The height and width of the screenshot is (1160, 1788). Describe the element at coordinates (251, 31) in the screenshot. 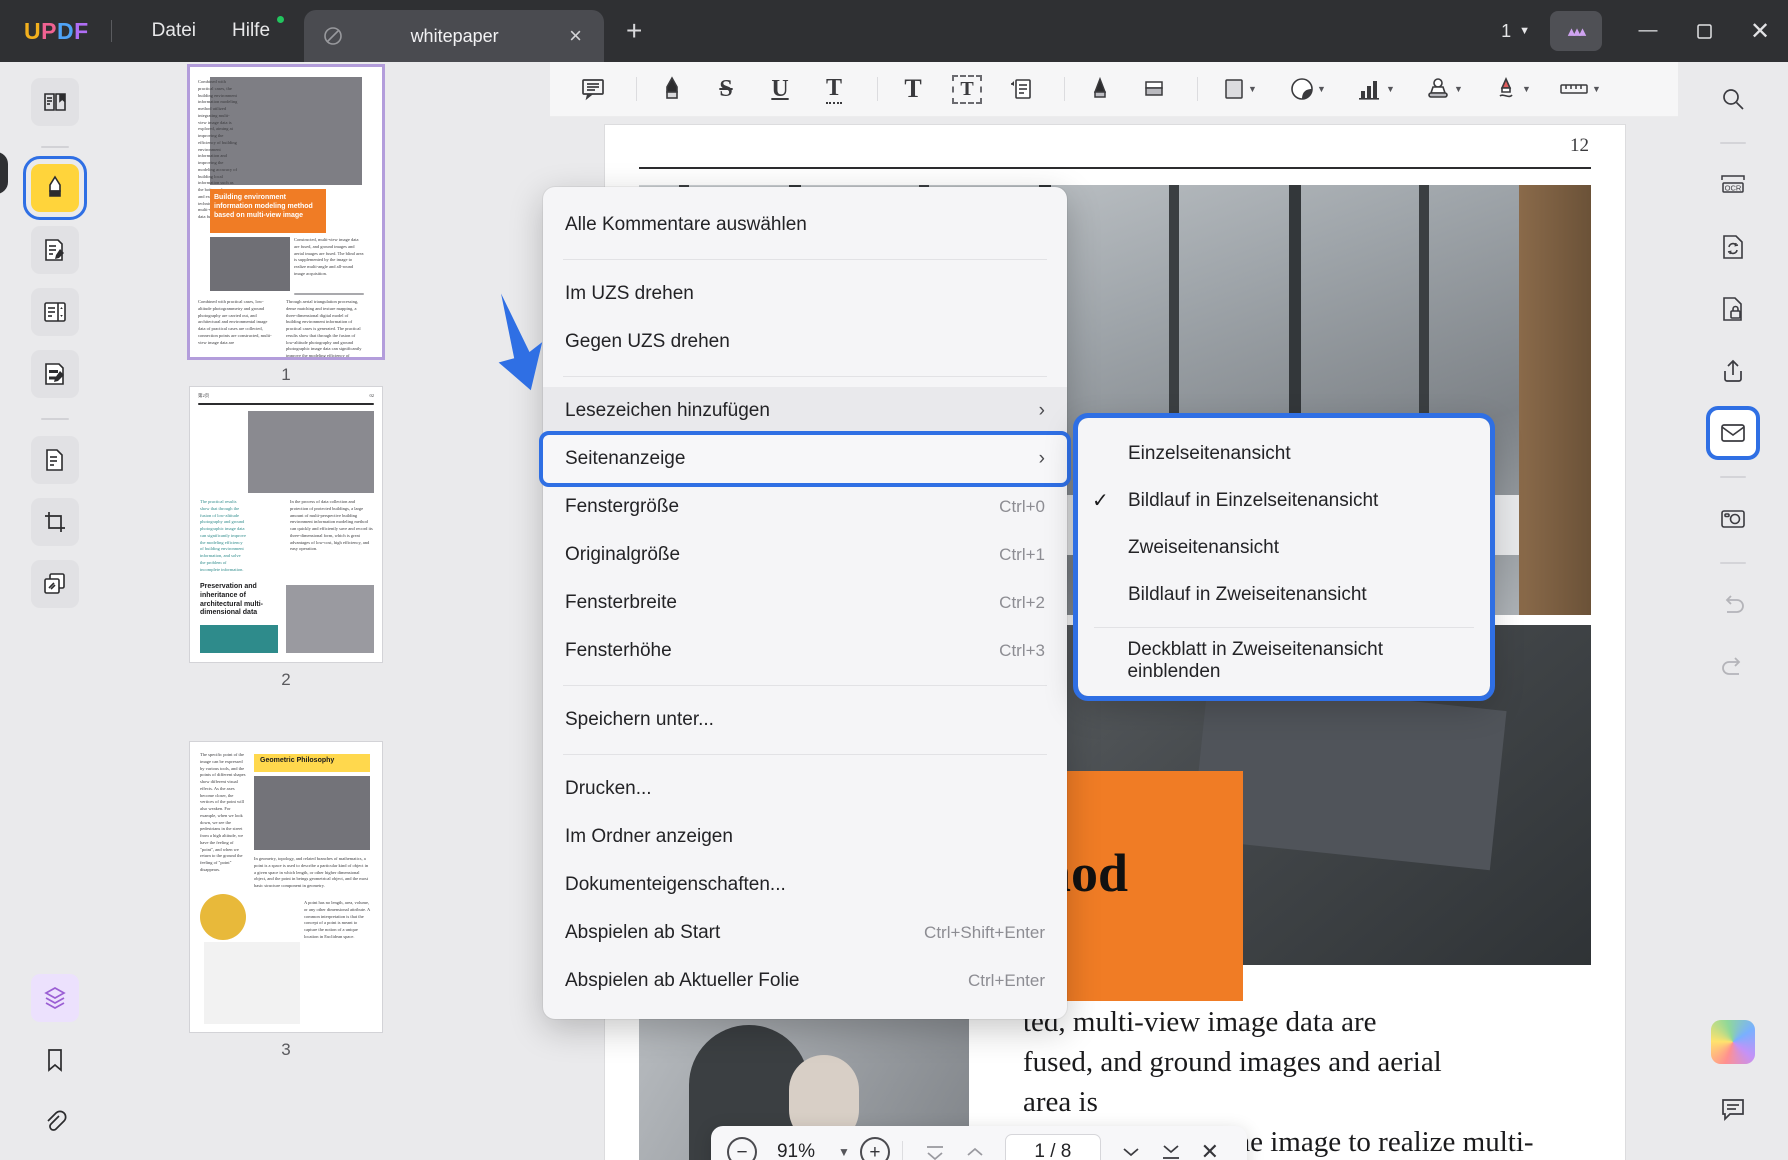

I see `menu-hilfe: Hilfe` at that location.